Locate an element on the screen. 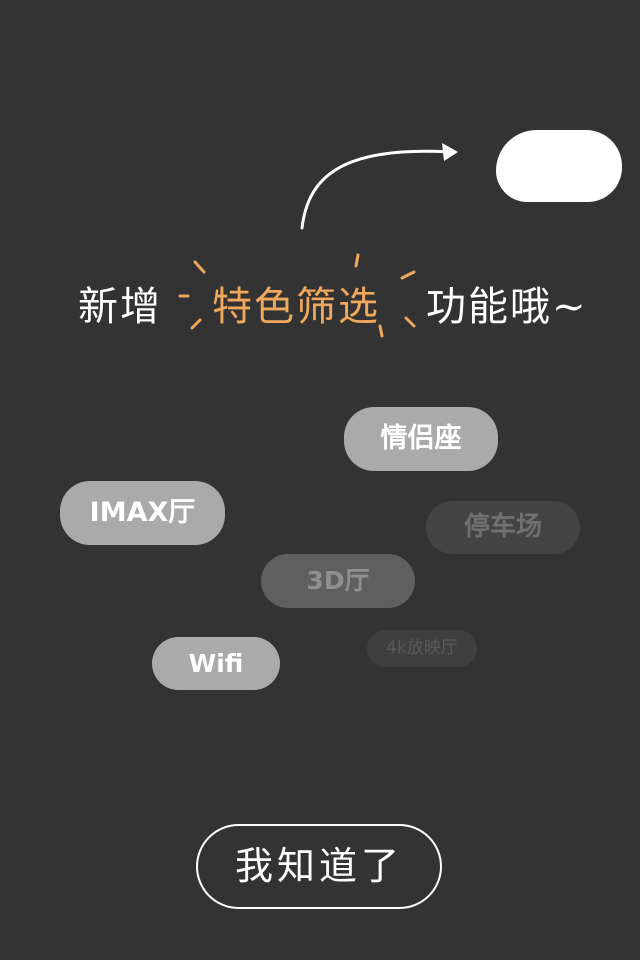 This screenshot has height=960, width=640. feature-announcement: 新增 特色筛选 功能哦~ is located at coordinates (348, 302).